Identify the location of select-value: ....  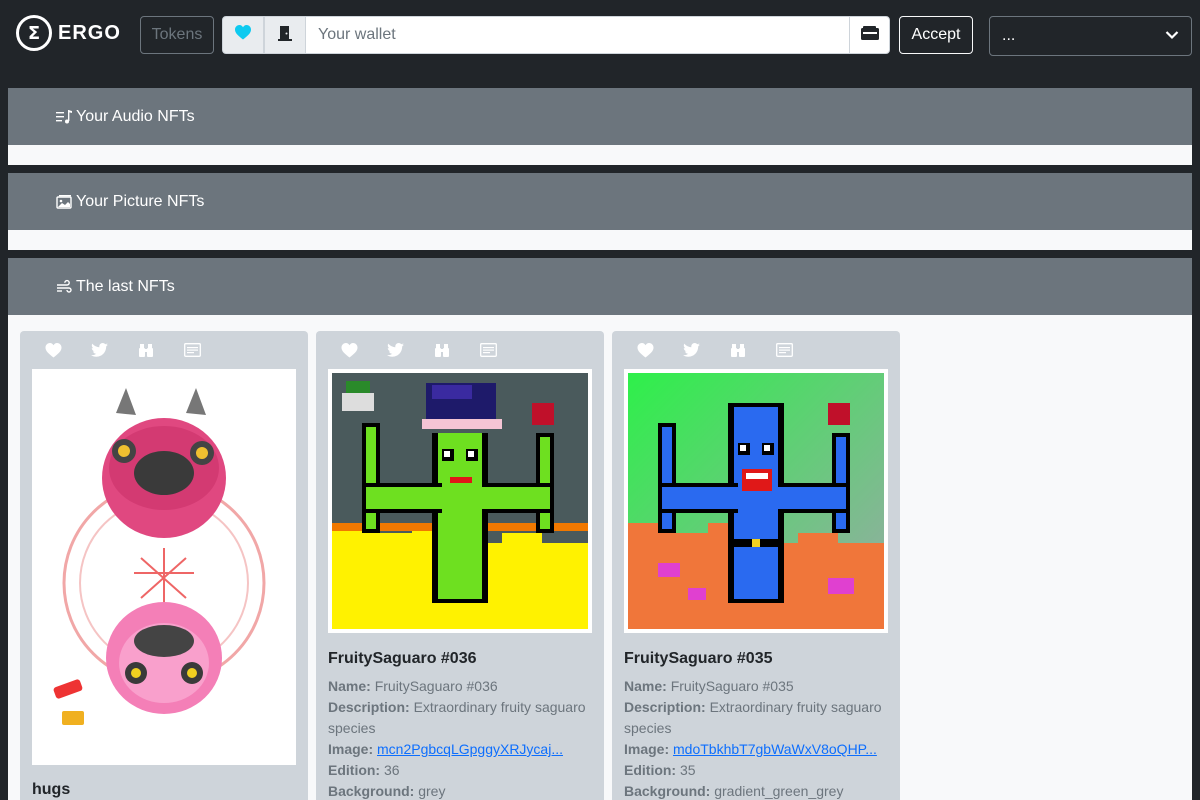
(1009, 35).